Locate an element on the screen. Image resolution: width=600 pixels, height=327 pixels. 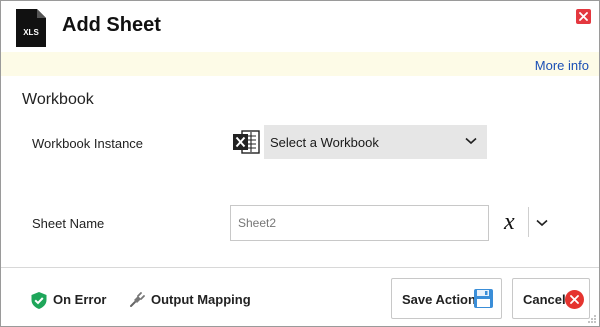
save-action-button: Save Action is located at coordinates (446, 298).